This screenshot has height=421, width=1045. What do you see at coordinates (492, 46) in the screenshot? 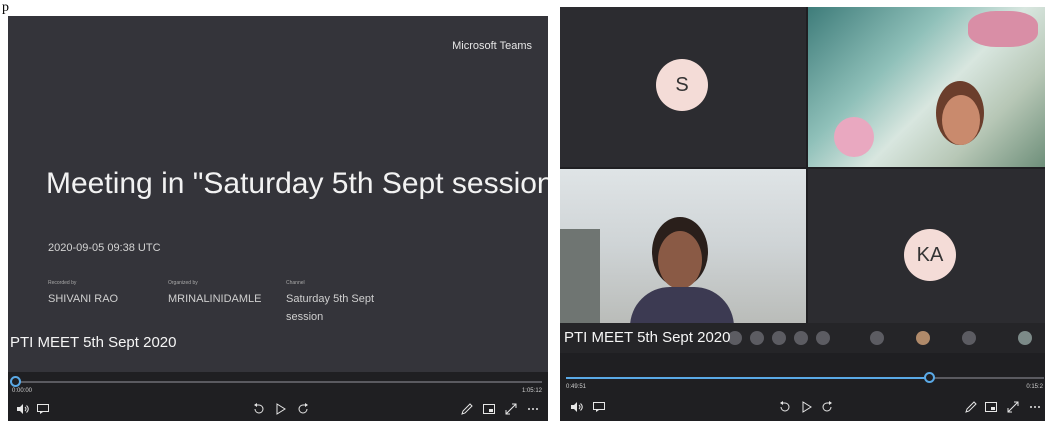
I see `brand-label: Microsoft Teams` at bounding box center [492, 46].